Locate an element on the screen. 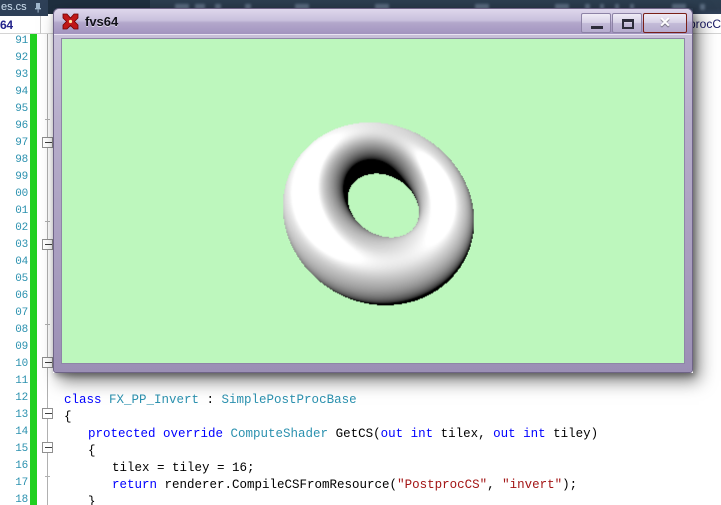 This screenshot has height=505, width=721. close-button: ✕ is located at coordinates (665, 22).